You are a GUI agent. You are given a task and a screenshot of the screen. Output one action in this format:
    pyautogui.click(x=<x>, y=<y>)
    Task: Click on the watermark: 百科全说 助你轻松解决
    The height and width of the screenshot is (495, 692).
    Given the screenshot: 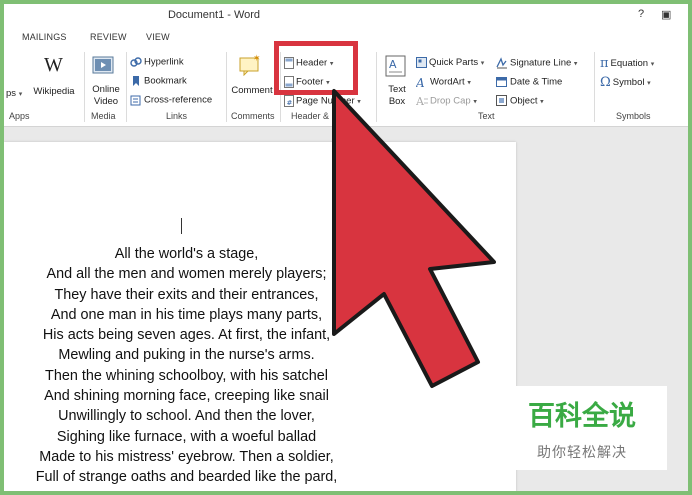 What is the action you would take?
    pyautogui.click(x=587, y=428)
    